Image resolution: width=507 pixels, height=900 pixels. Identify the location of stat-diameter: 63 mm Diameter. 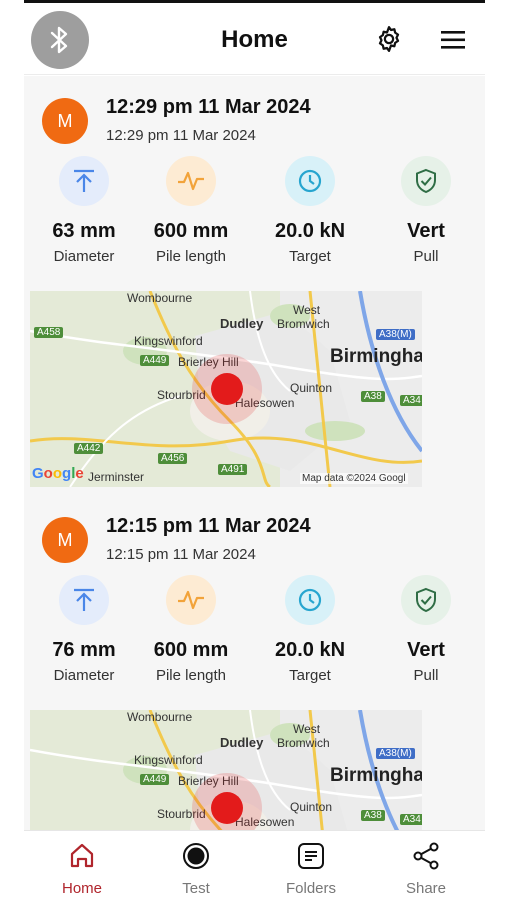
(84, 210).